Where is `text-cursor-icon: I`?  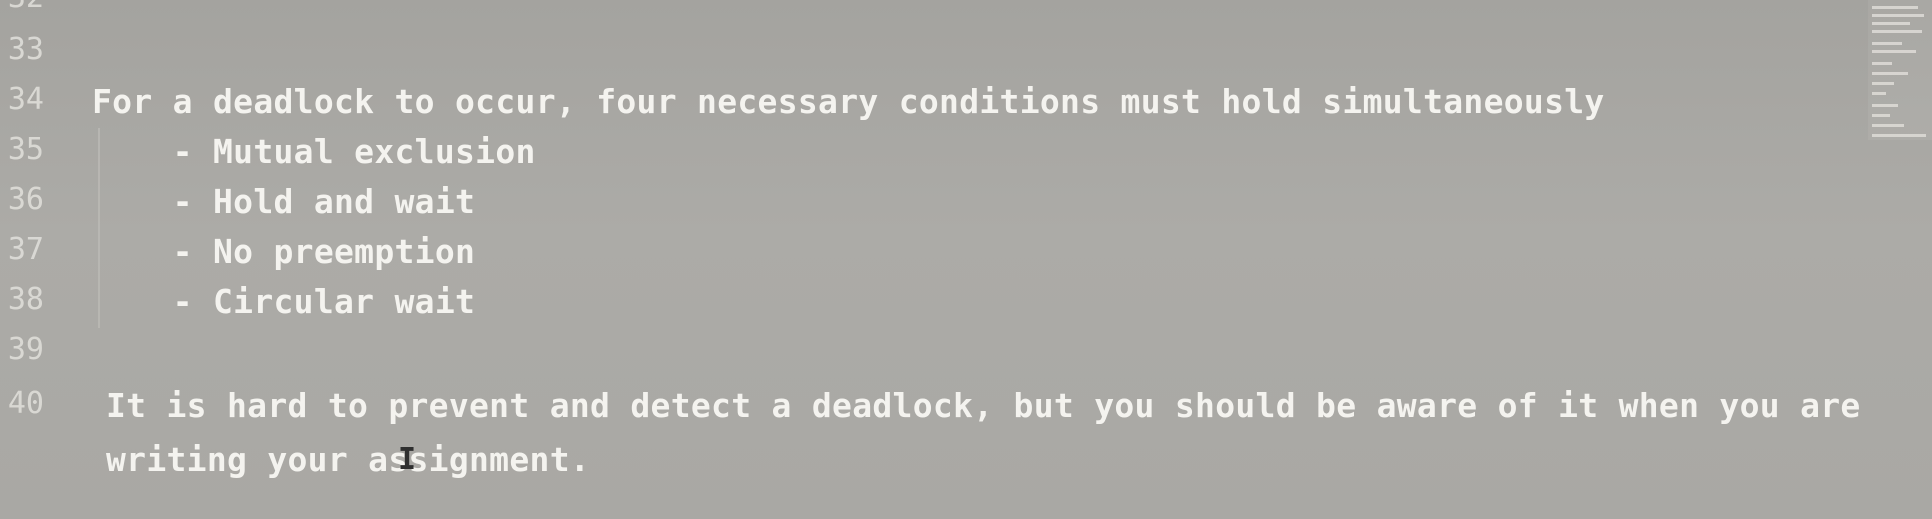 text-cursor-icon: I is located at coordinates (407, 459).